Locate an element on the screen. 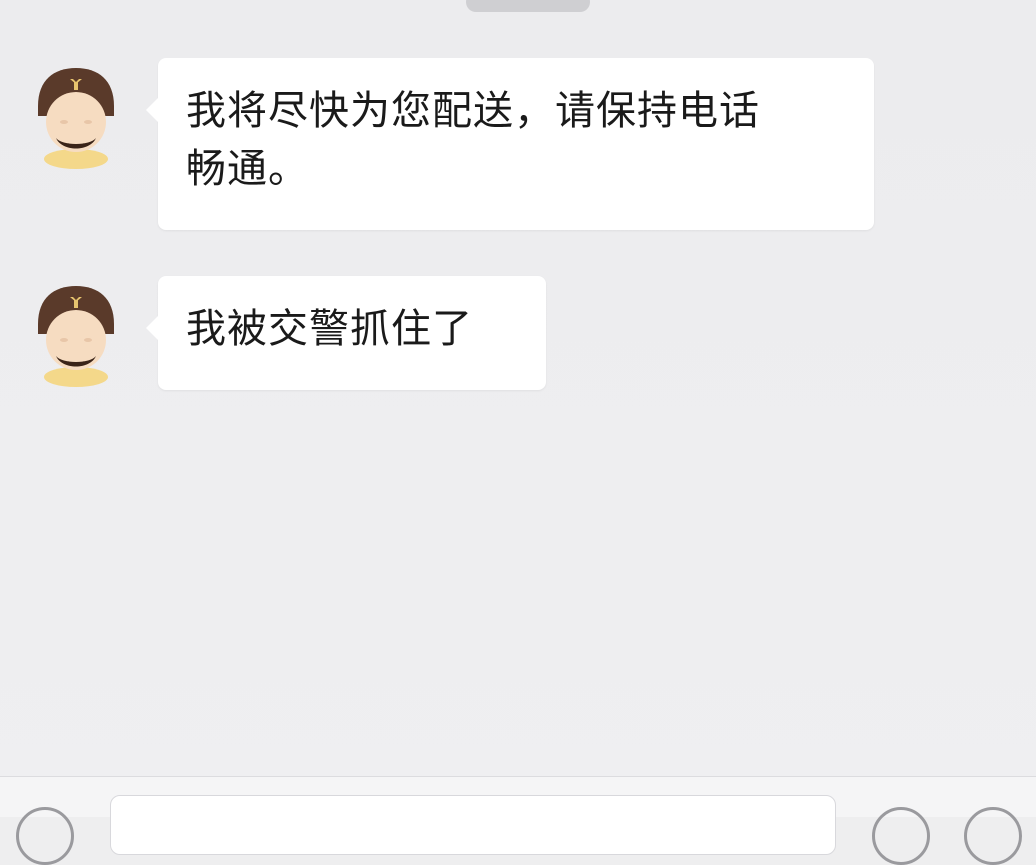 The width and height of the screenshot is (1036, 865). message-text-line: 我将尽快为您配送，请保持电话 is located at coordinates (473, 111).